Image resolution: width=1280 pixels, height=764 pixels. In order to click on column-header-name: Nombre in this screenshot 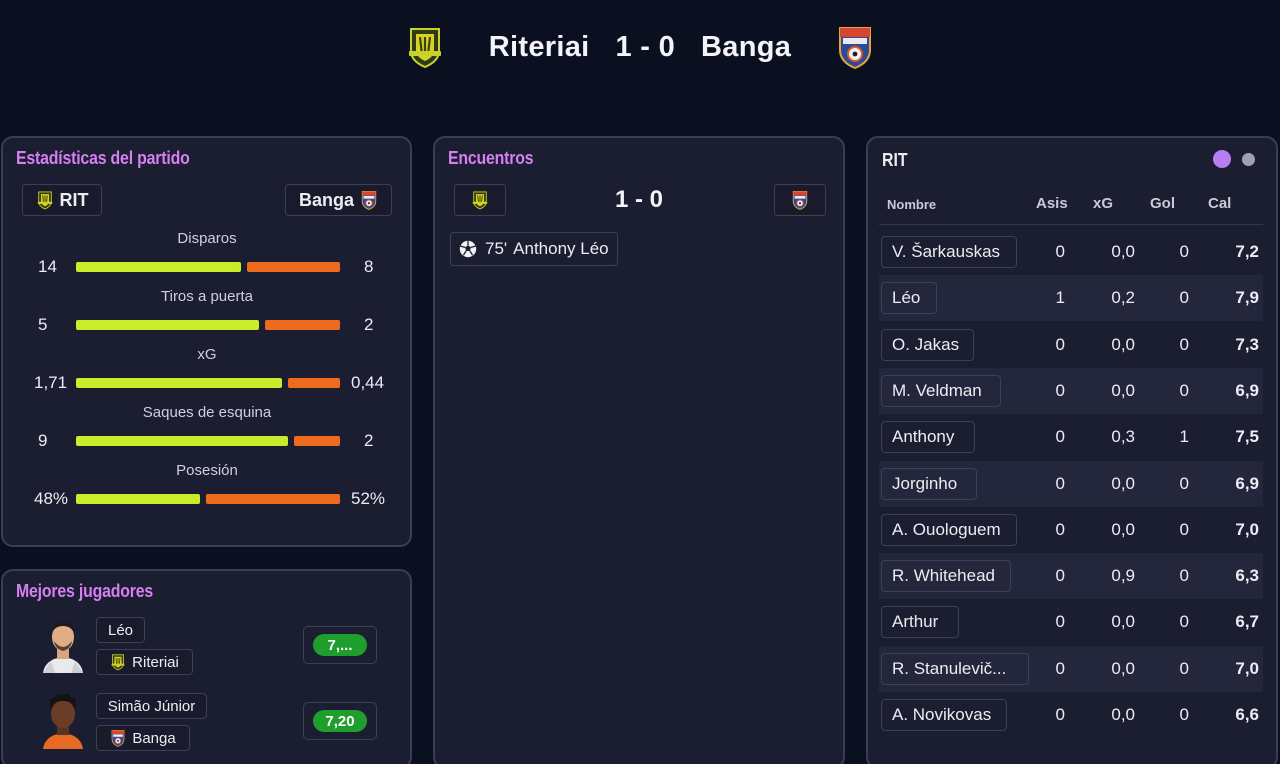, I will do `click(911, 204)`.